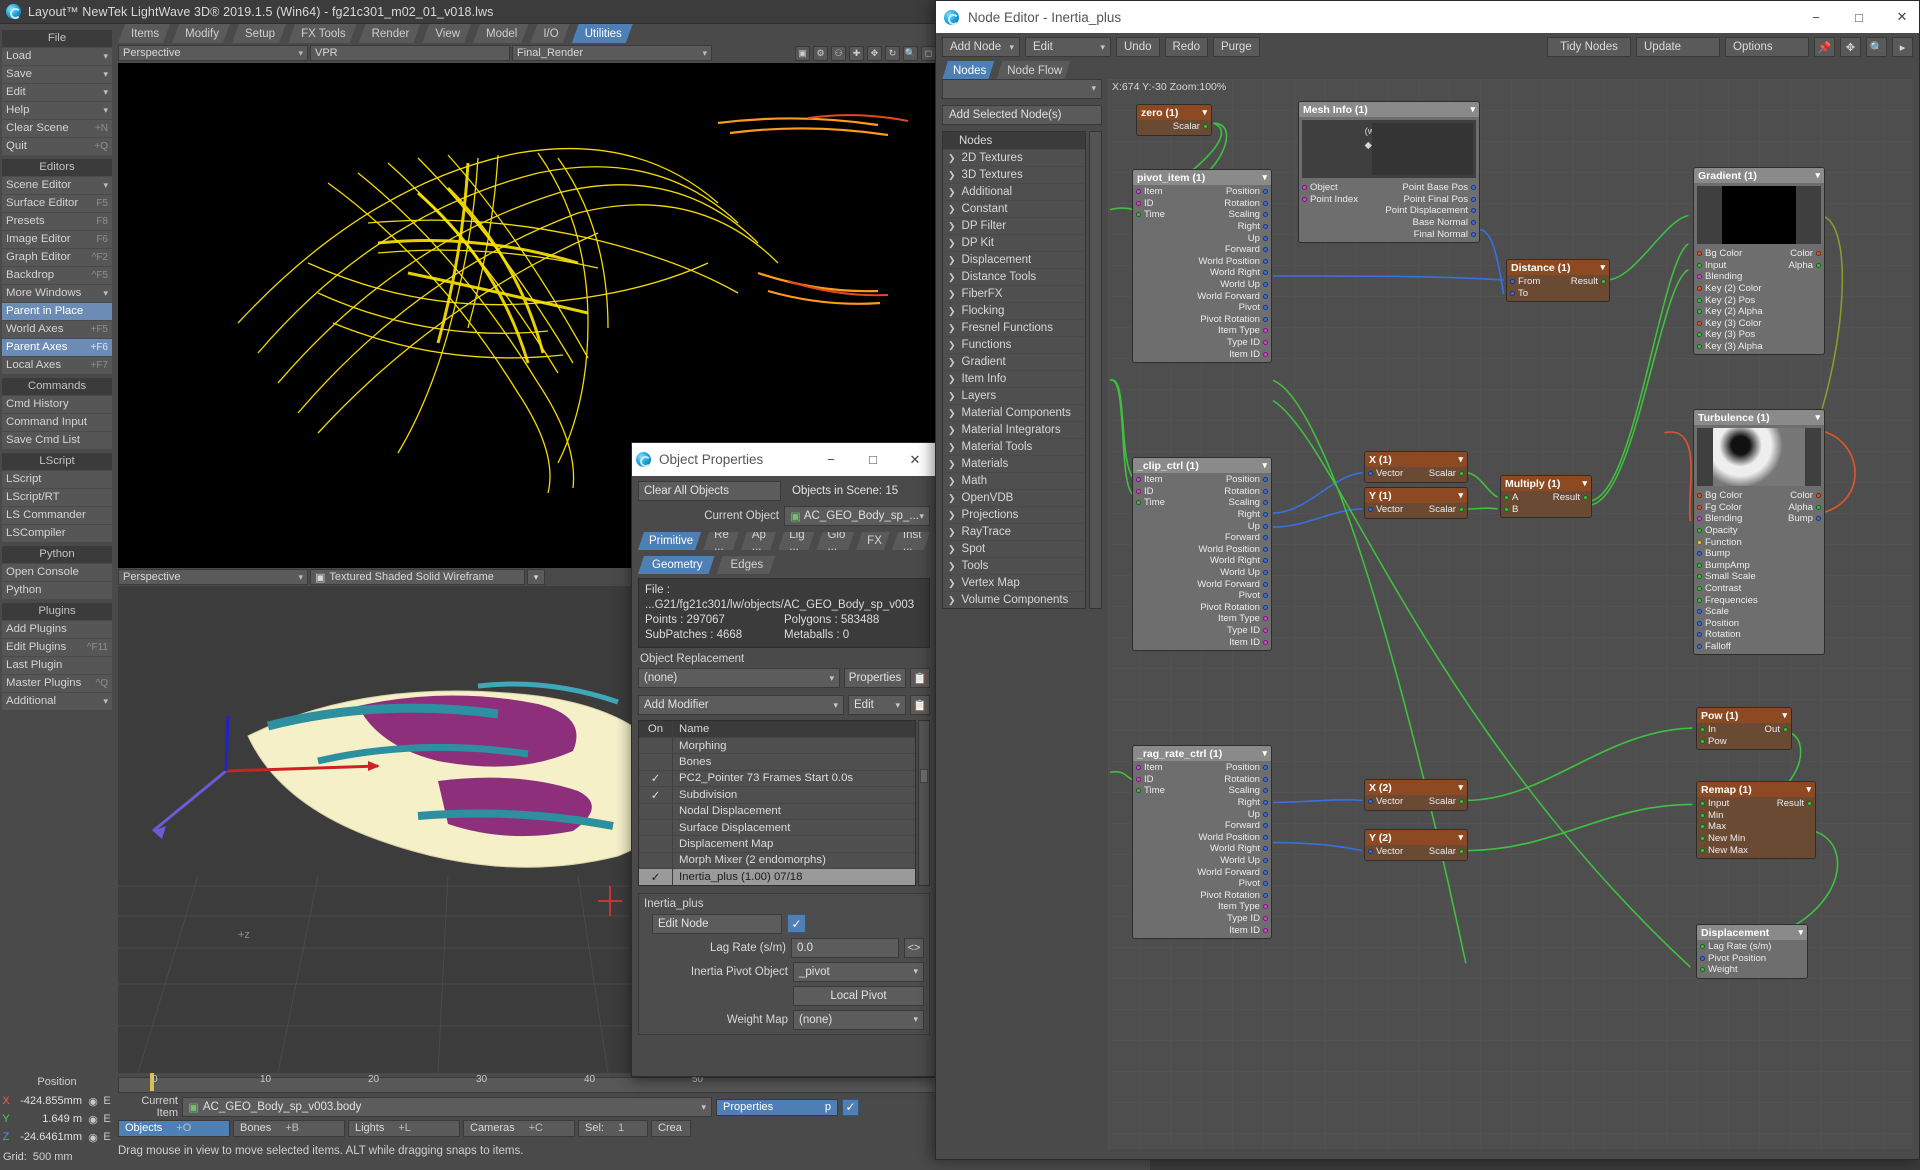  What do you see at coordinates (856, 53) in the screenshot?
I see `center-icon: ✚` at bounding box center [856, 53].